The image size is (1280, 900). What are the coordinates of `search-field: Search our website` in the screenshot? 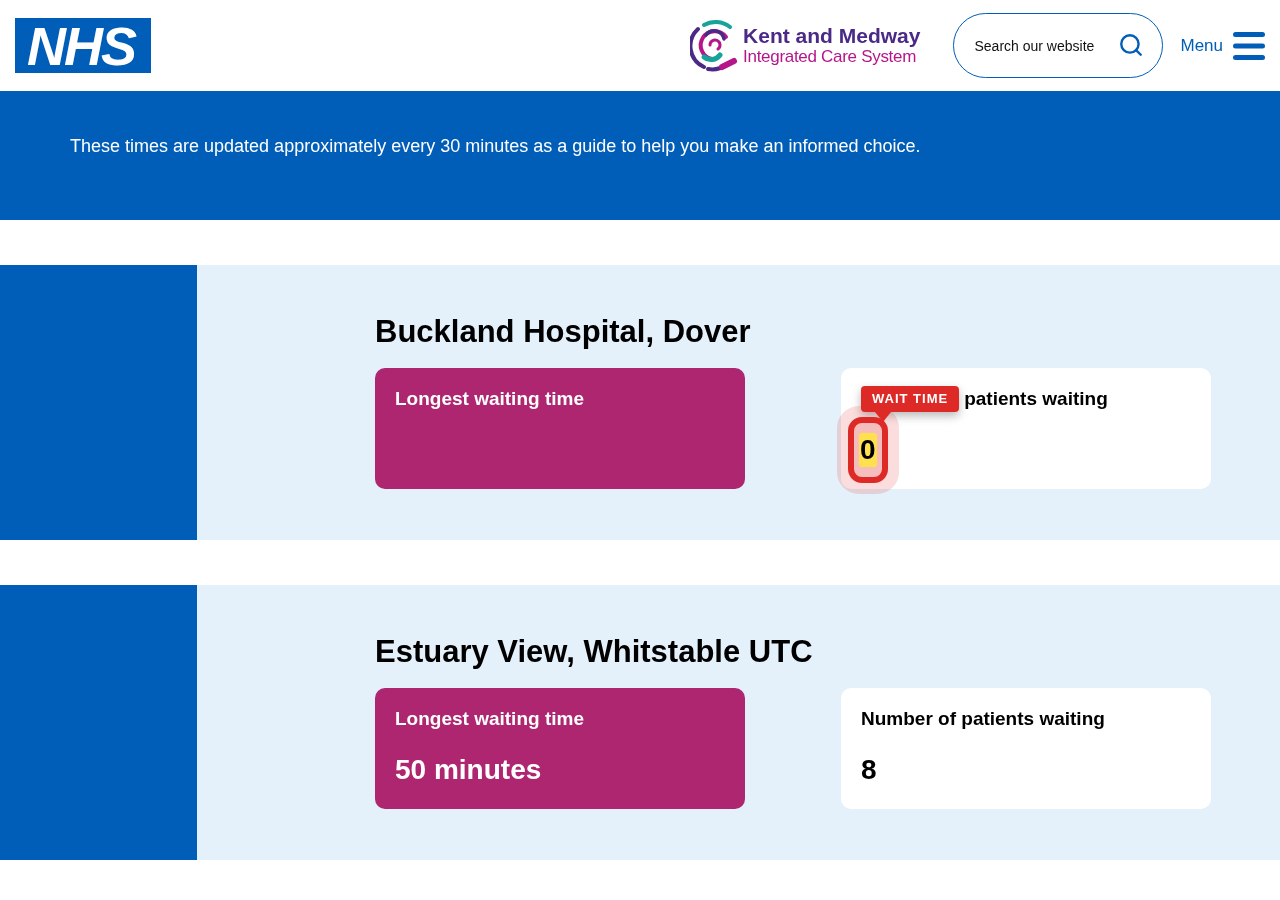 It's located at (1058, 45).